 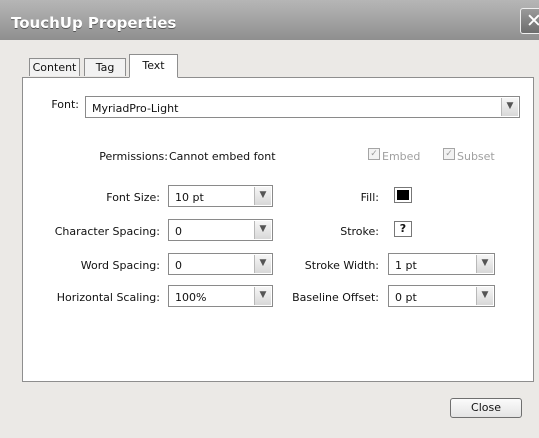 What do you see at coordinates (406, 297) in the screenshot?
I see `baseline-offset-value: 0 pt` at bounding box center [406, 297].